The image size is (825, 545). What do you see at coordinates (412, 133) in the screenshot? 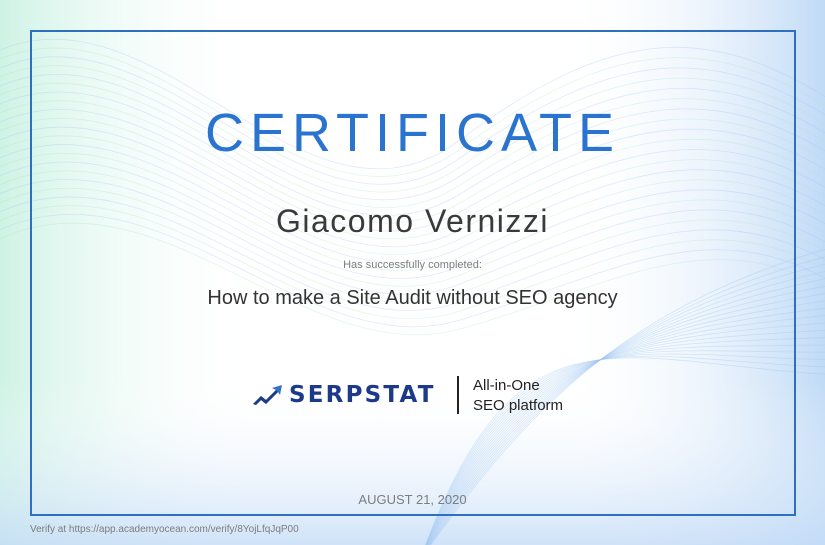
I see `certificate-title: CERTIFICATE` at bounding box center [412, 133].